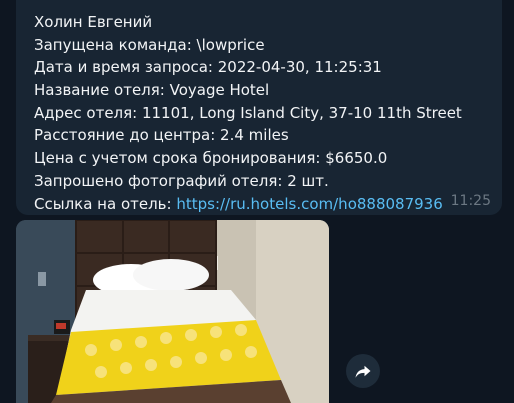 The height and width of the screenshot is (403, 514). Describe the element at coordinates (152, 90) in the screenshot. I see `message-line-hotel-name: Название отеля: Voyage Hotel` at that location.